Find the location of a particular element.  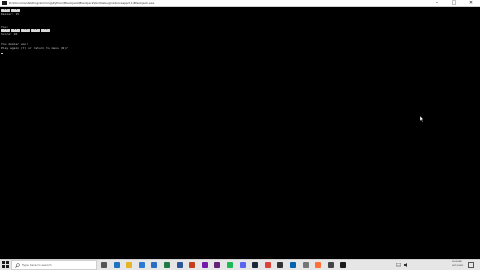

network-icon is located at coordinates (398, 265).